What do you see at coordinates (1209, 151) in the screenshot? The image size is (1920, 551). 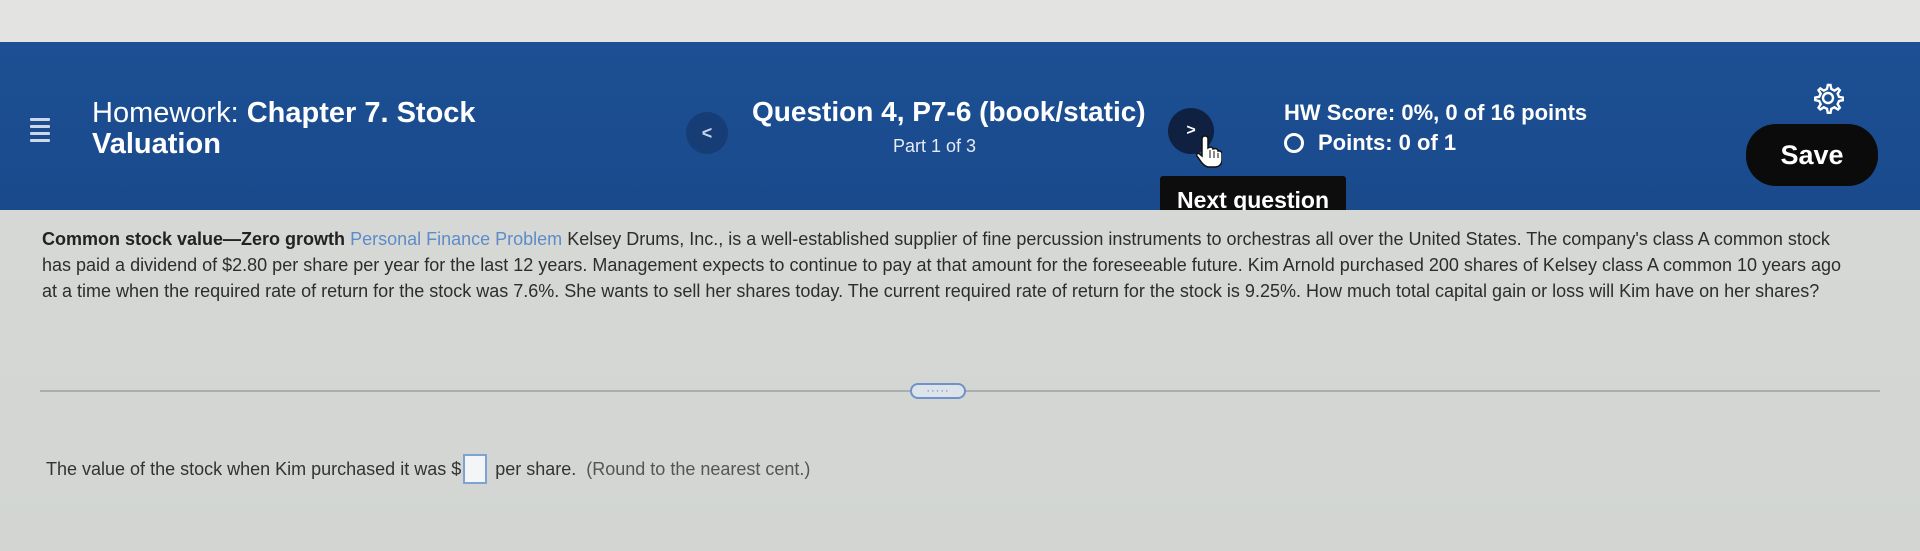 I see `hand-cursor-icon` at bounding box center [1209, 151].